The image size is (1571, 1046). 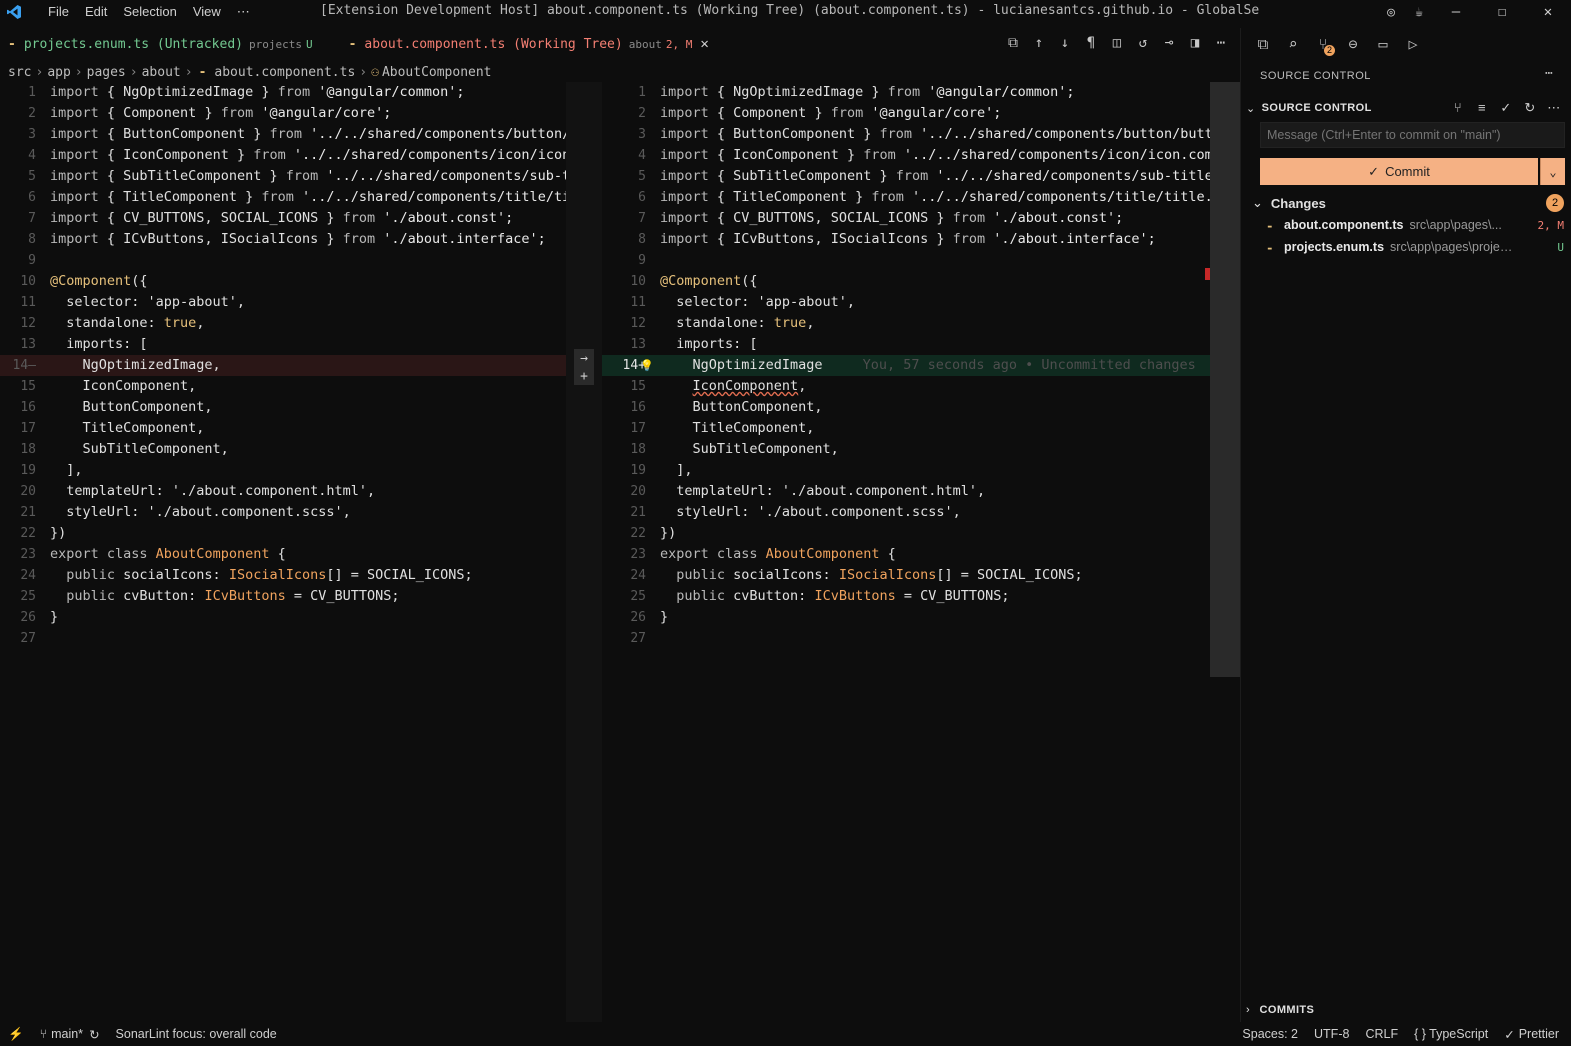 What do you see at coordinates (1413, 44) in the screenshot?
I see `run-debug-icon: ▷` at bounding box center [1413, 44].